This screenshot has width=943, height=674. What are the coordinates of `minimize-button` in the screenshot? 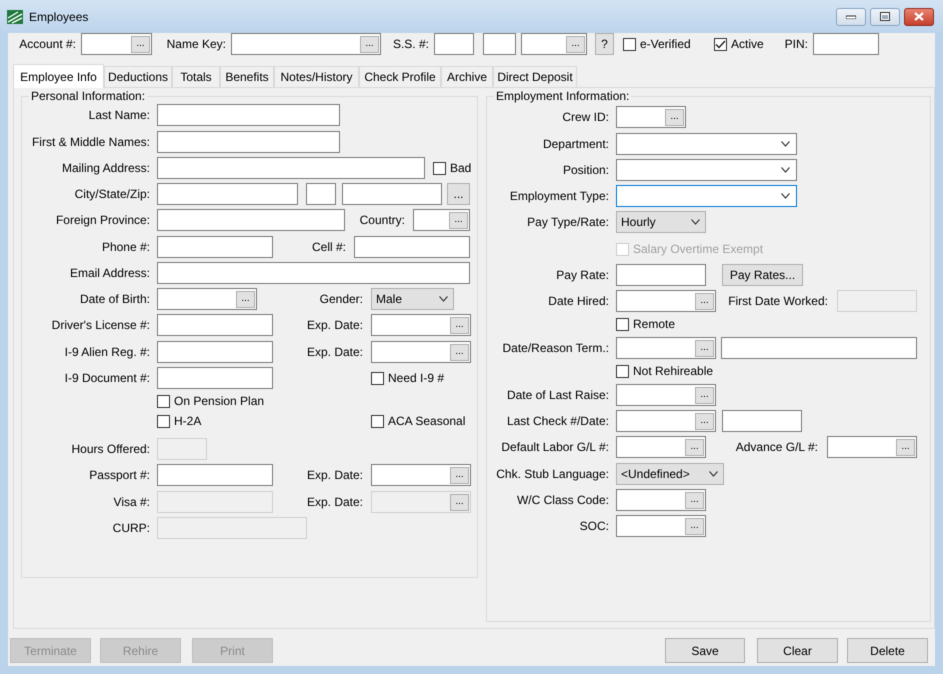 It's located at (851, 17).